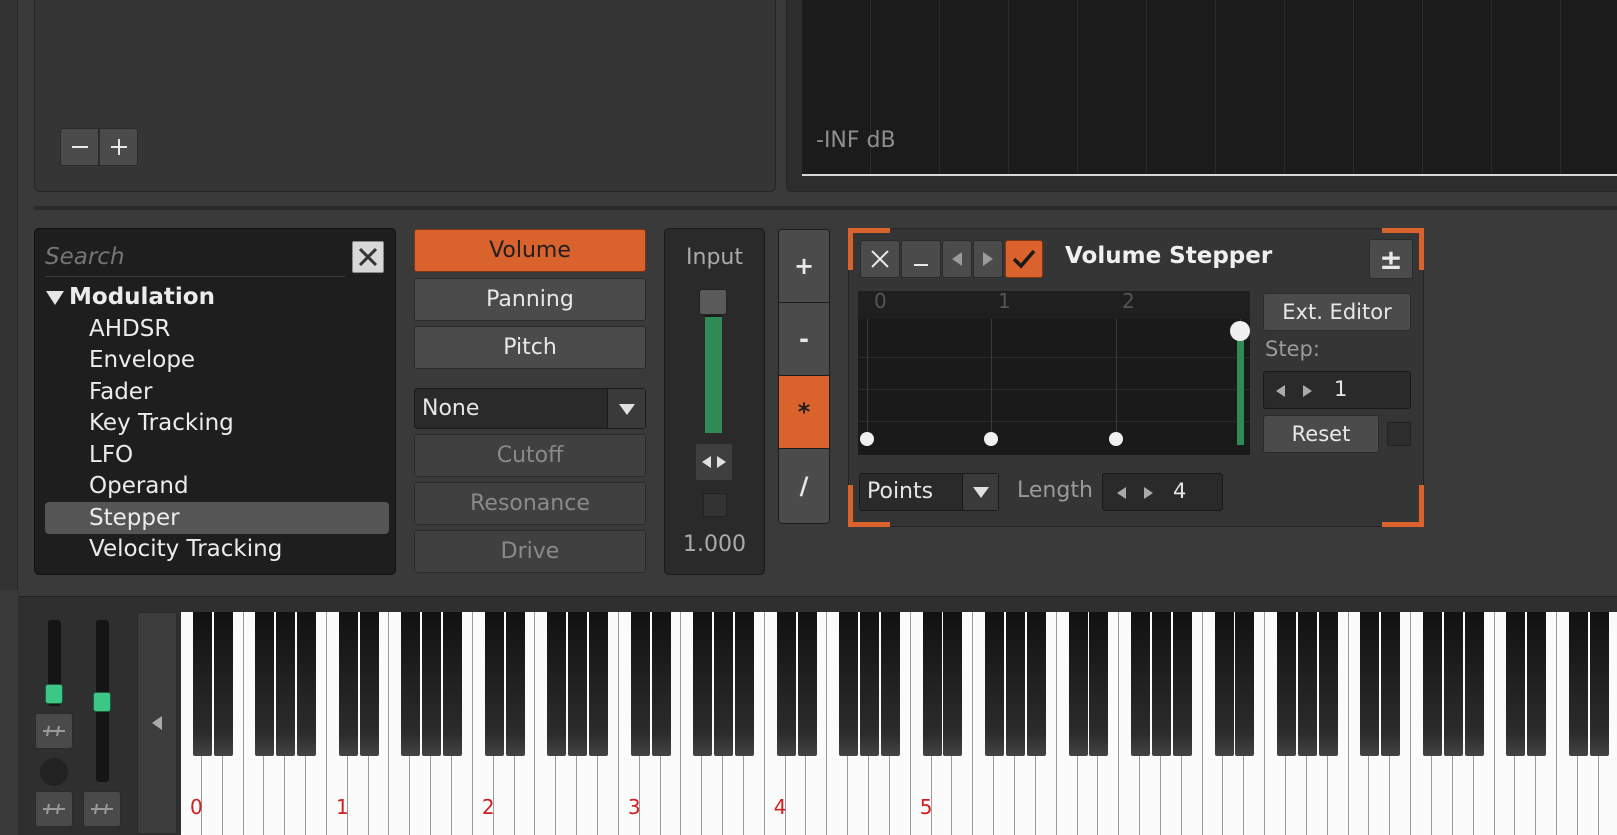  What do you see at coordinates (804, 486) in the screenshot?
I see `operator-divide-button: /` at bounding box center [804, 486].